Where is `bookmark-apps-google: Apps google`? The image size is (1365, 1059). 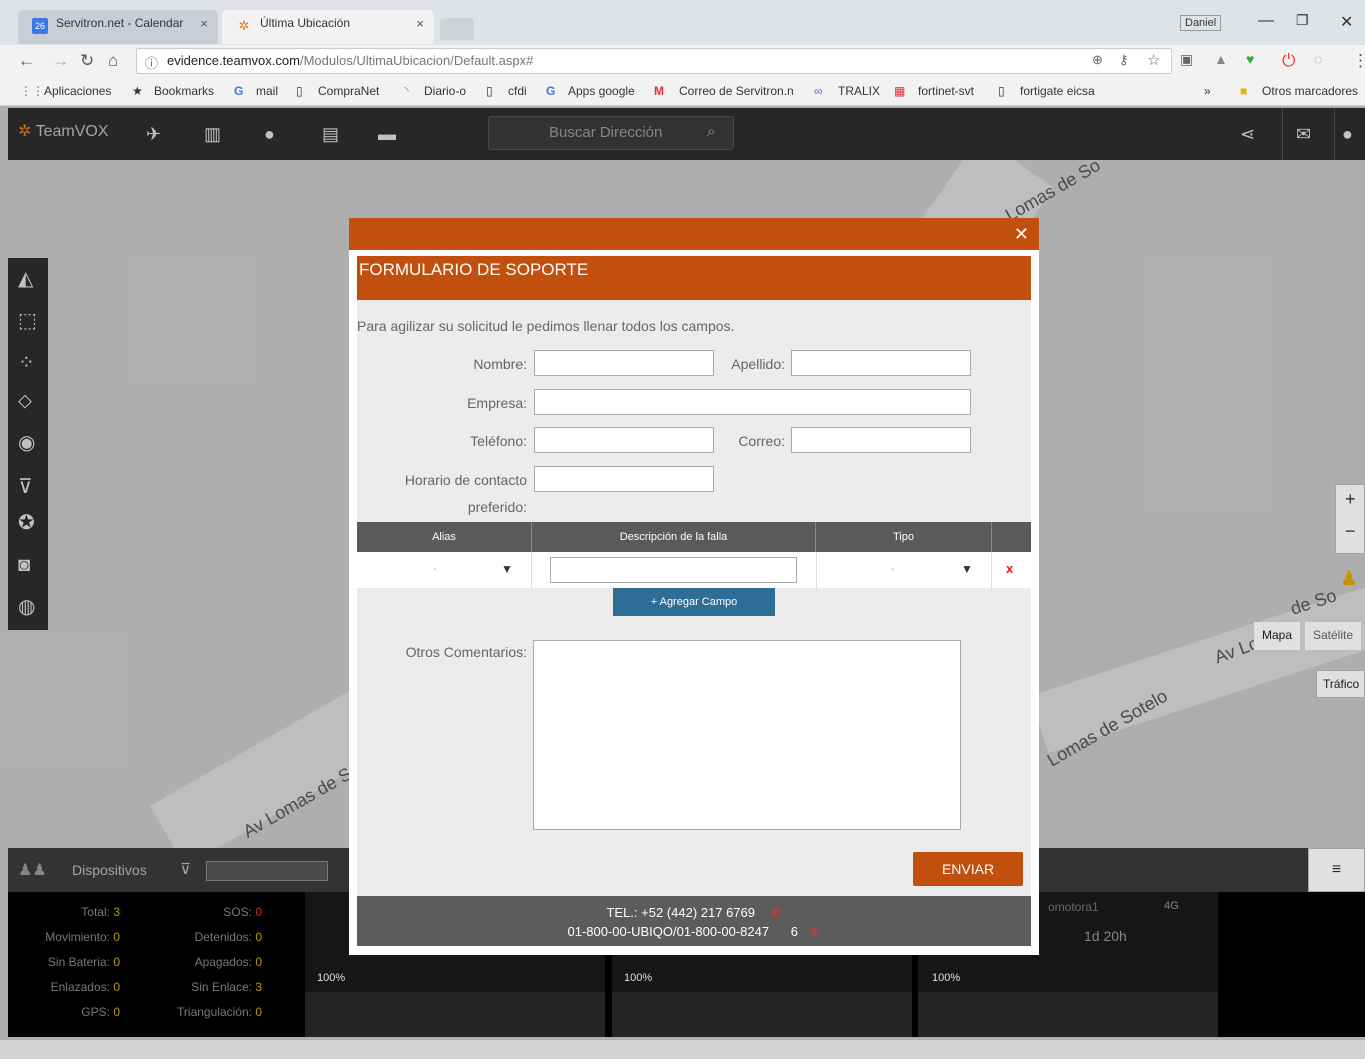 bookmark-apps-google: Apps google is located at coordinates (601, 91).